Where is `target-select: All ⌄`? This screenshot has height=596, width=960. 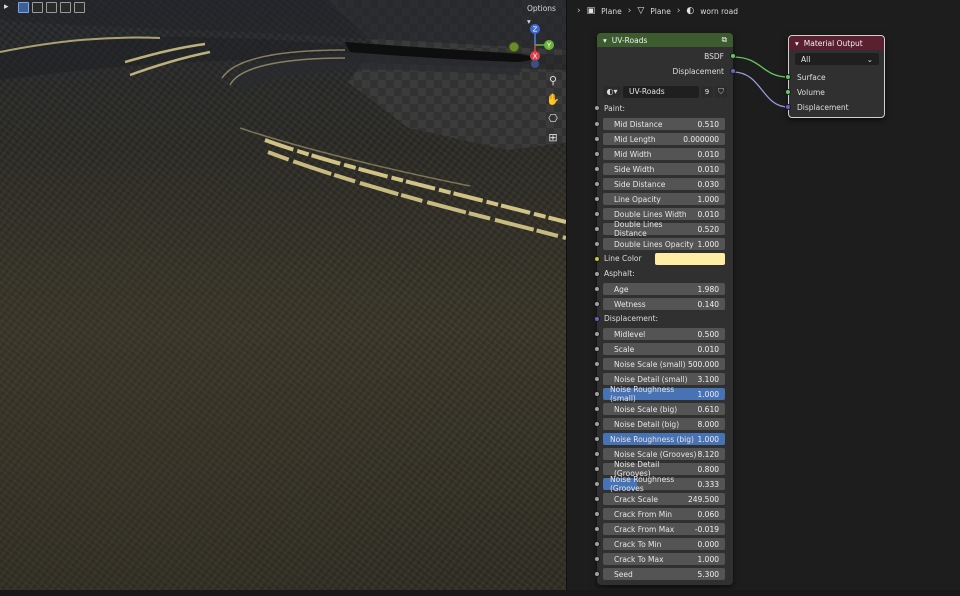 target-select: All ⌄ is located at coordinates (837, 59).